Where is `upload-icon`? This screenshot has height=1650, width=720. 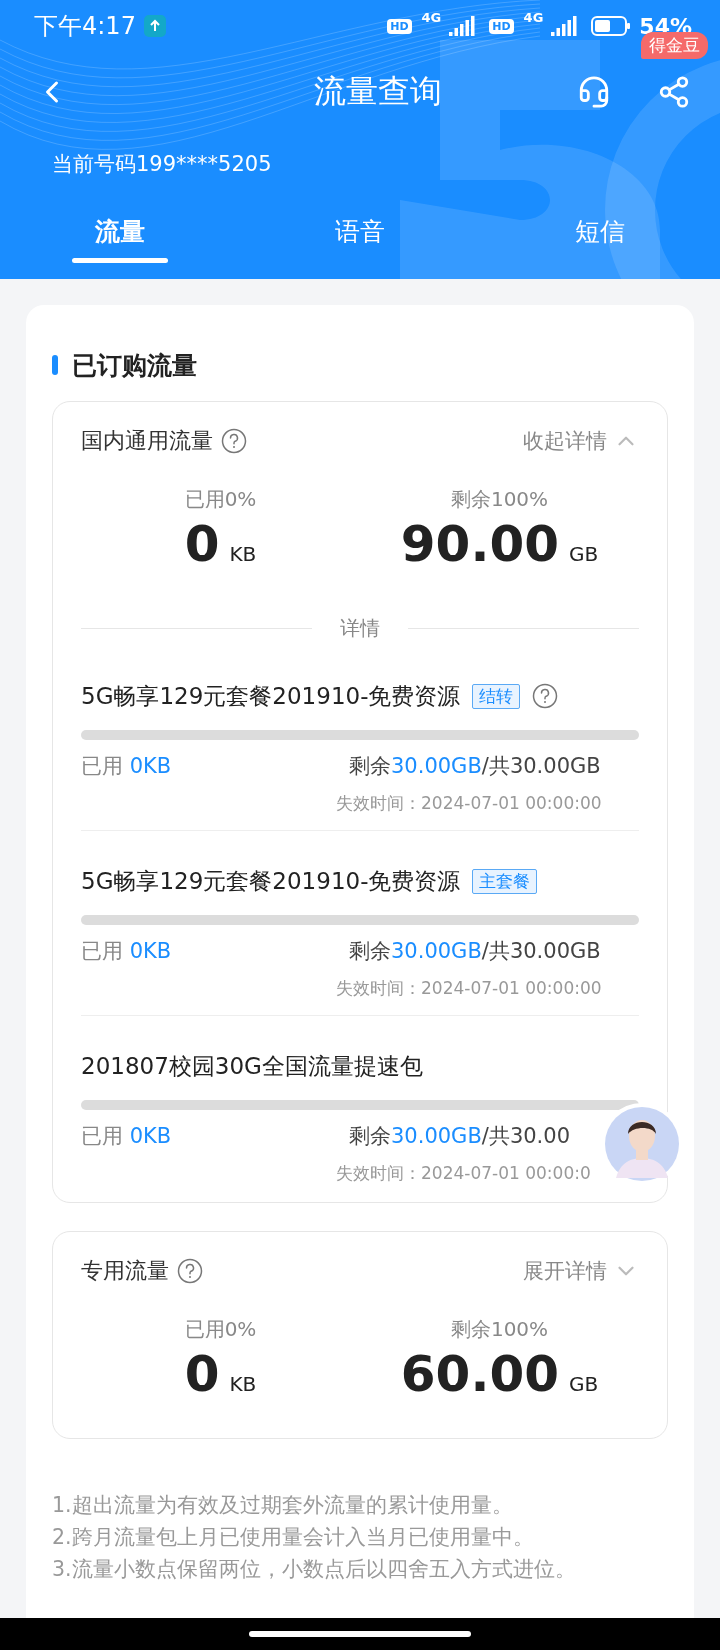 upload-icon is located at coordinates (154, 26).